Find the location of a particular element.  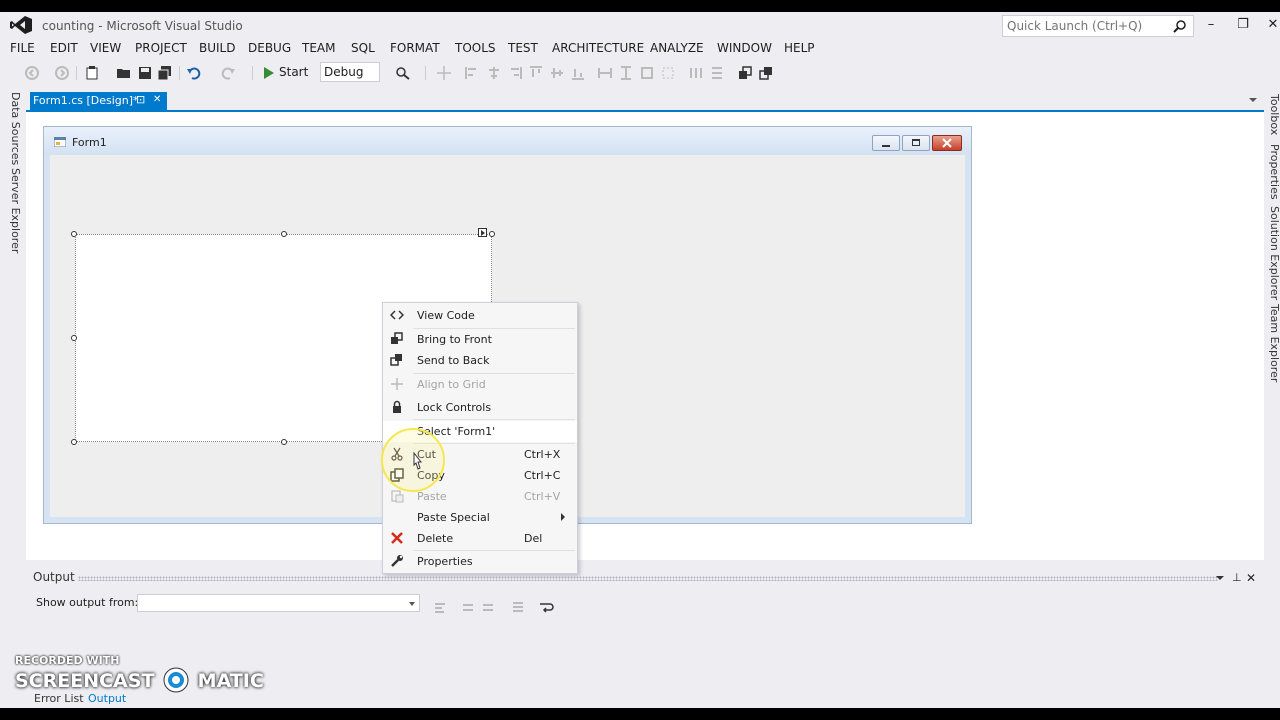

menu-item-send-to-back: Send to Back is located at coordinates (480, 360).